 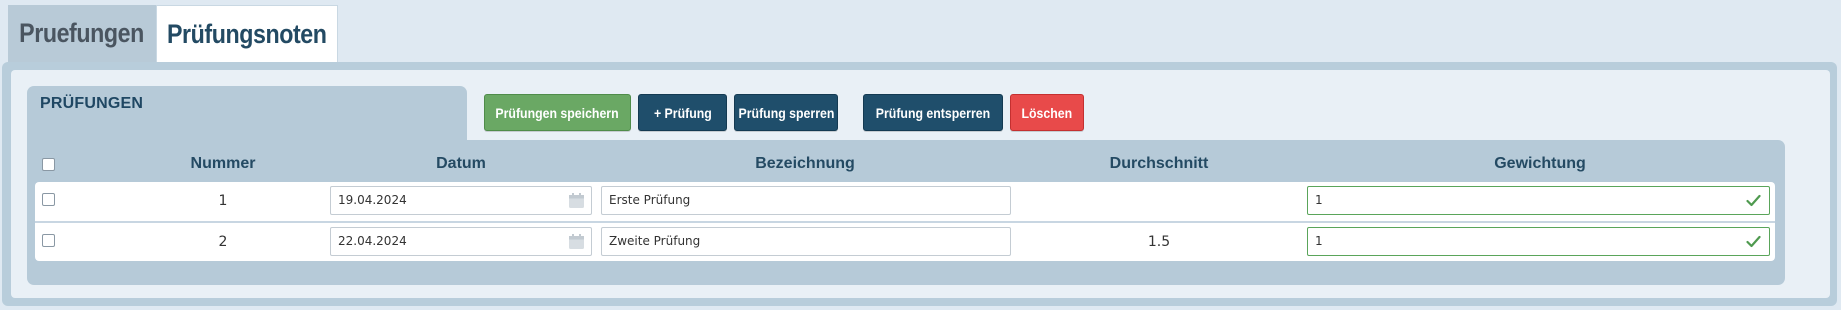 I want to click on date-value: 19.04.2024, so click(x=372, y=200).